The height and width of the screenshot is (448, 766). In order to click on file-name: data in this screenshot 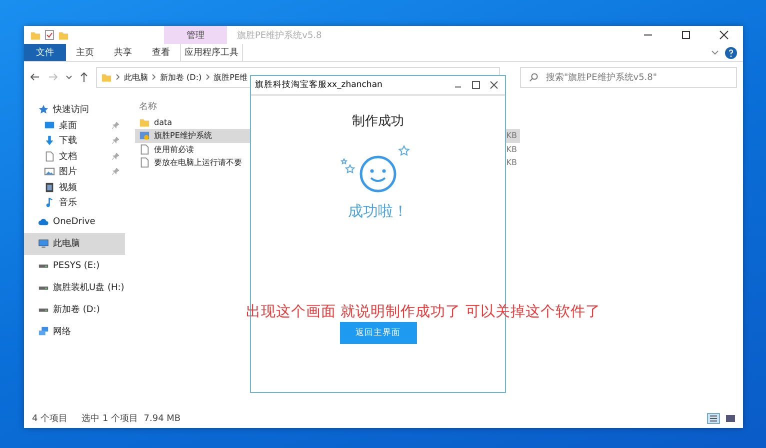, I will do `click(163, 123)`.